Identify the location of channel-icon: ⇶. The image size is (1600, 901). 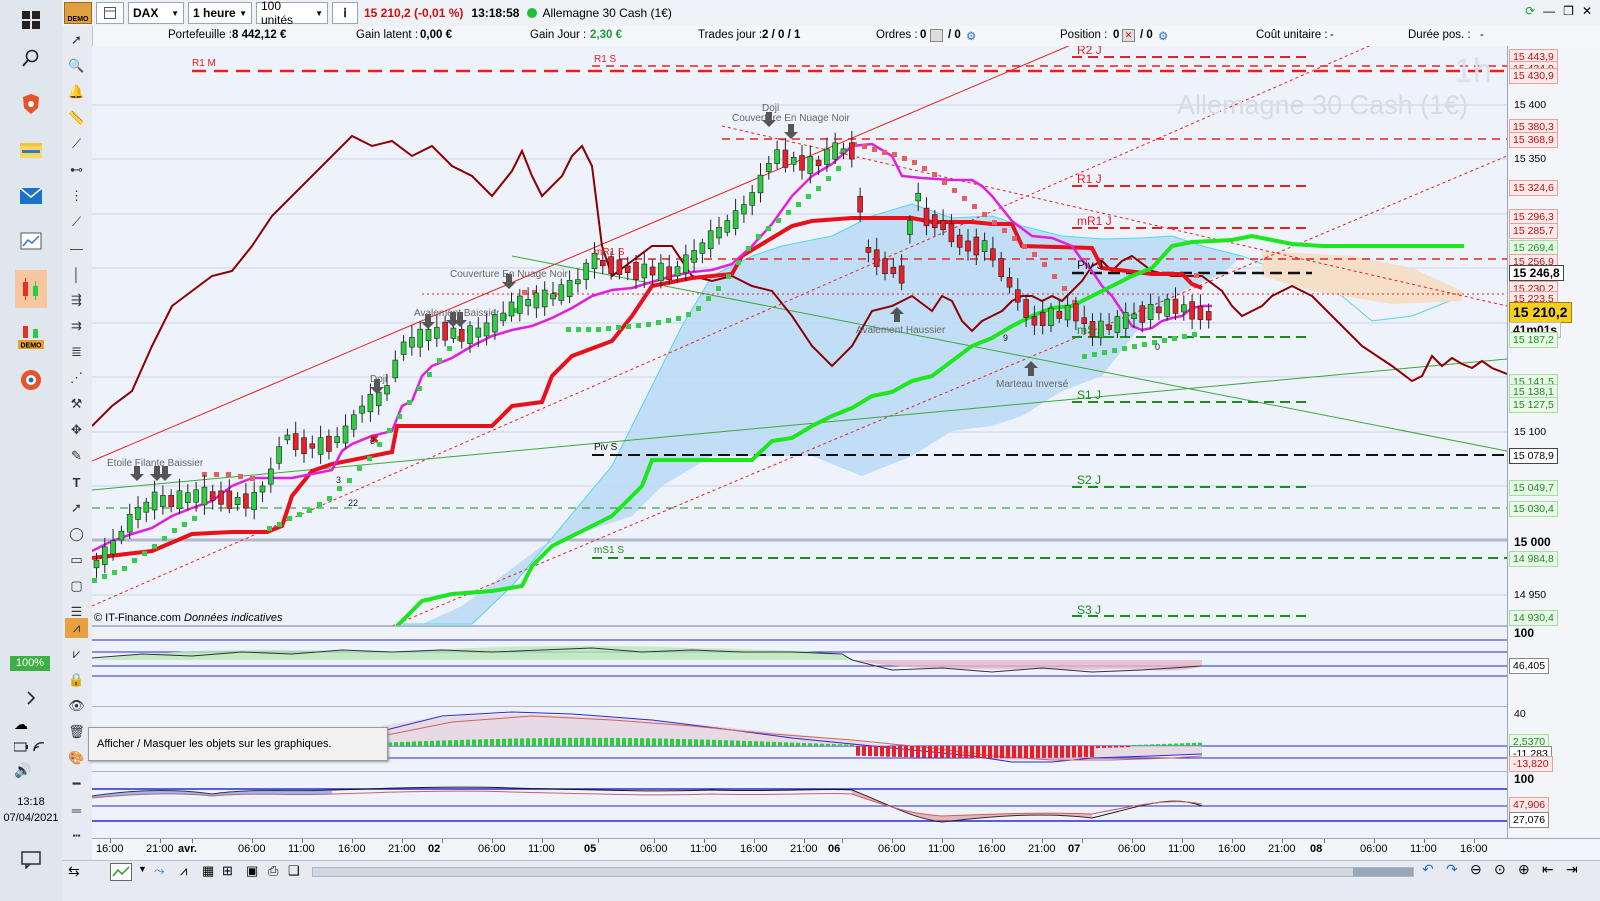
(76, 300).